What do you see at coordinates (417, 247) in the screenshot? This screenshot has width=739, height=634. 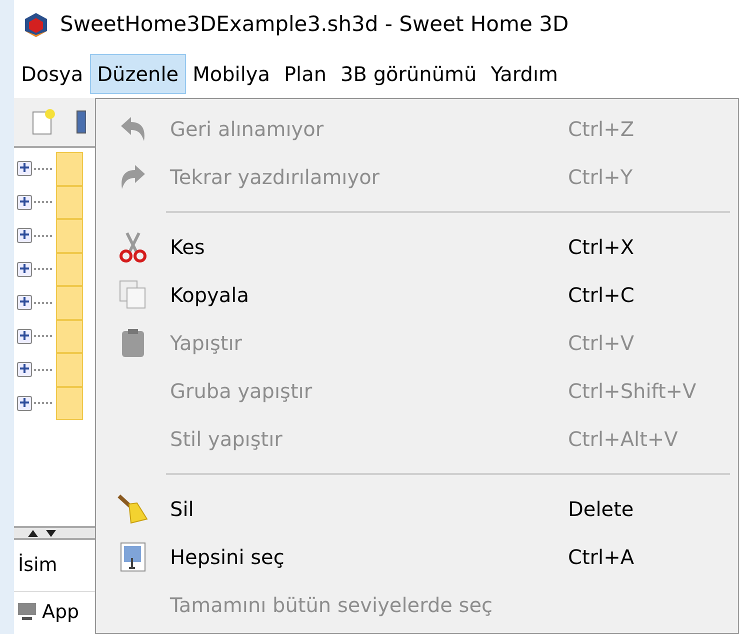 I see `menu-item: Kes Ctrl+X` at bounding box center [417, 247].